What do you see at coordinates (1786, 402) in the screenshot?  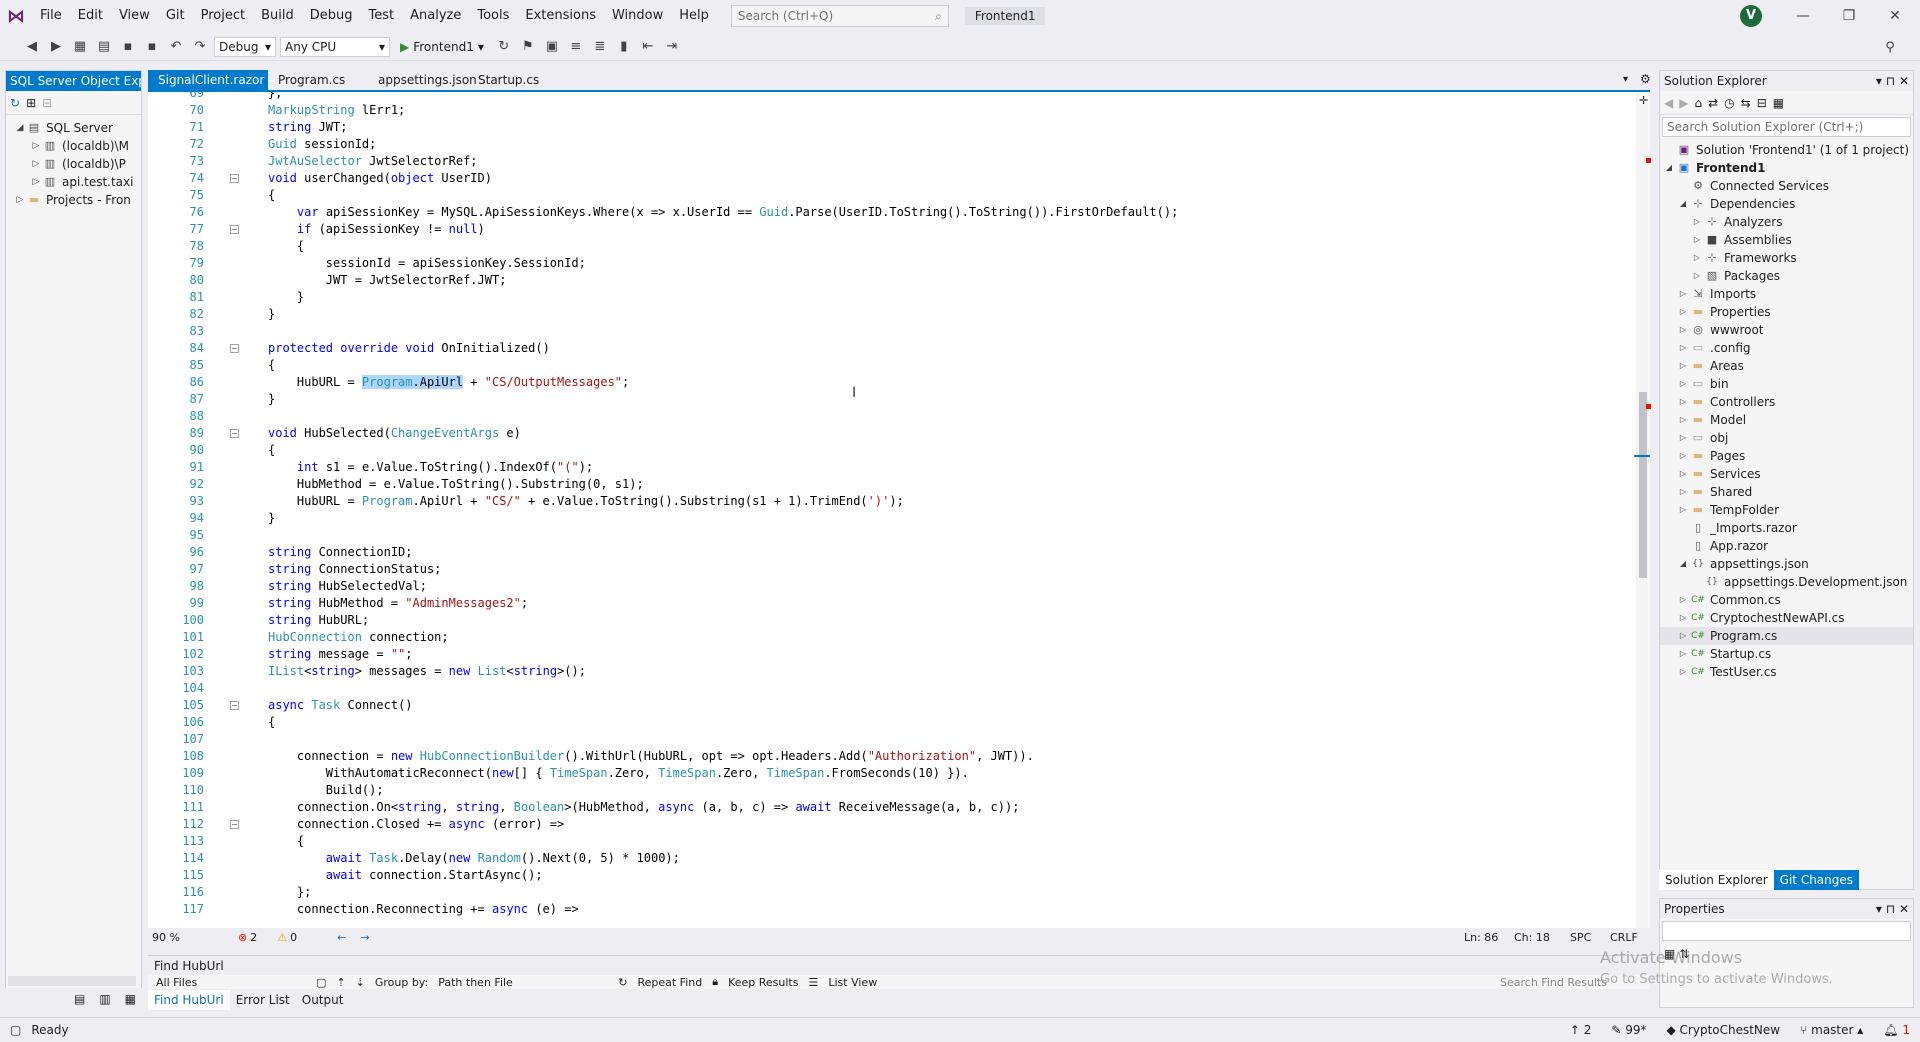 I see `solution-item: ▷ ▬ Controllers` at bounding box center [1786, 402].